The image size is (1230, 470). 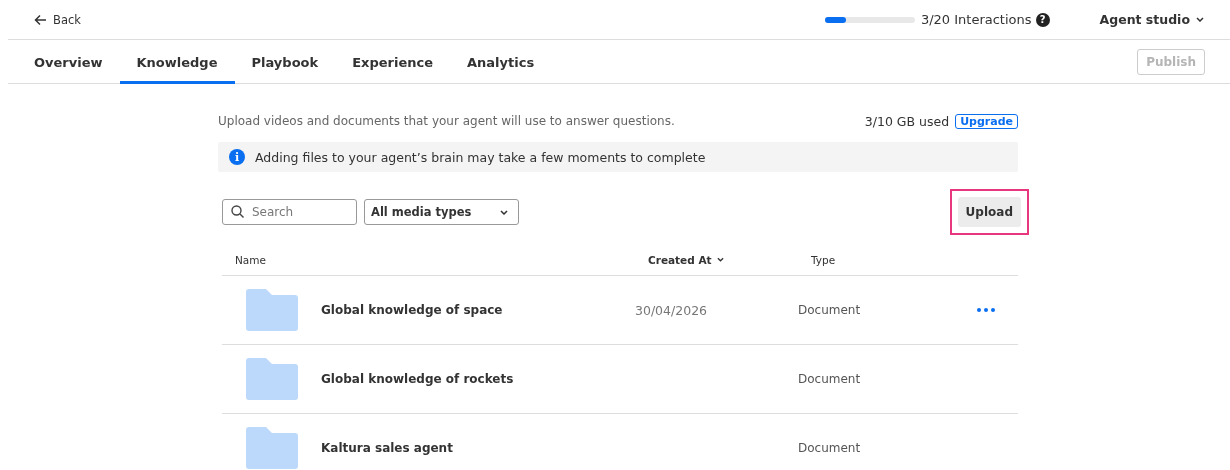 I want to click on help-icon: ?, so click(x=1042, y=19).